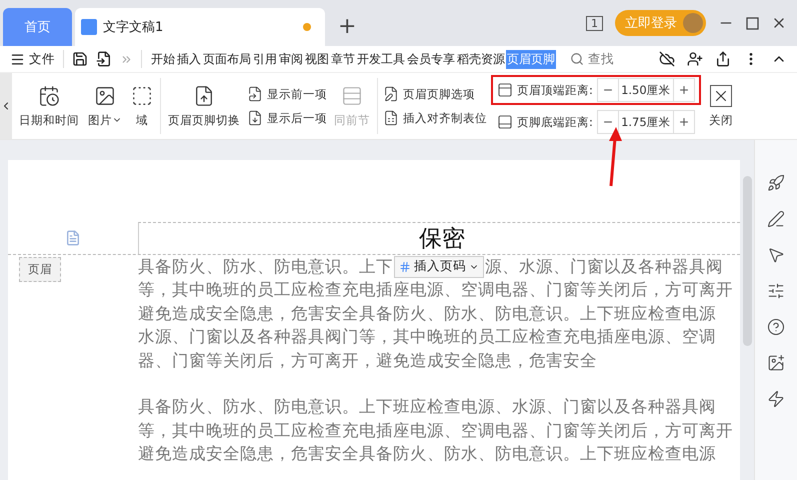  Describe the element at coordinates (381, 59) in the screenshot. I see `ribbon-tab: 开发工具` at that location.